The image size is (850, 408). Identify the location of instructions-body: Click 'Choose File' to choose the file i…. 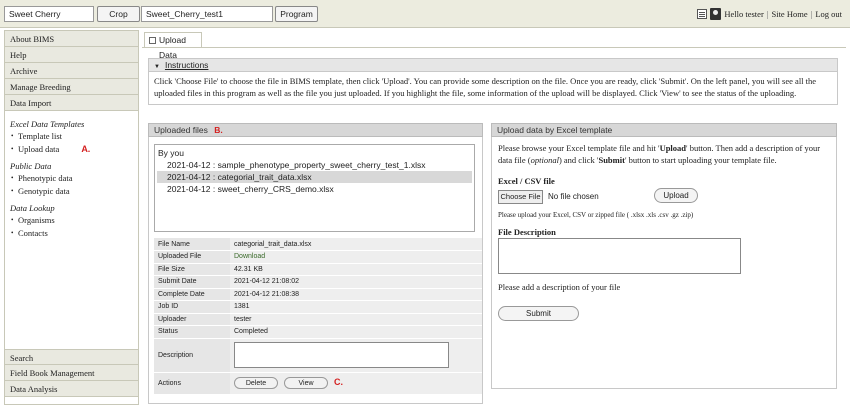
(493, 88).